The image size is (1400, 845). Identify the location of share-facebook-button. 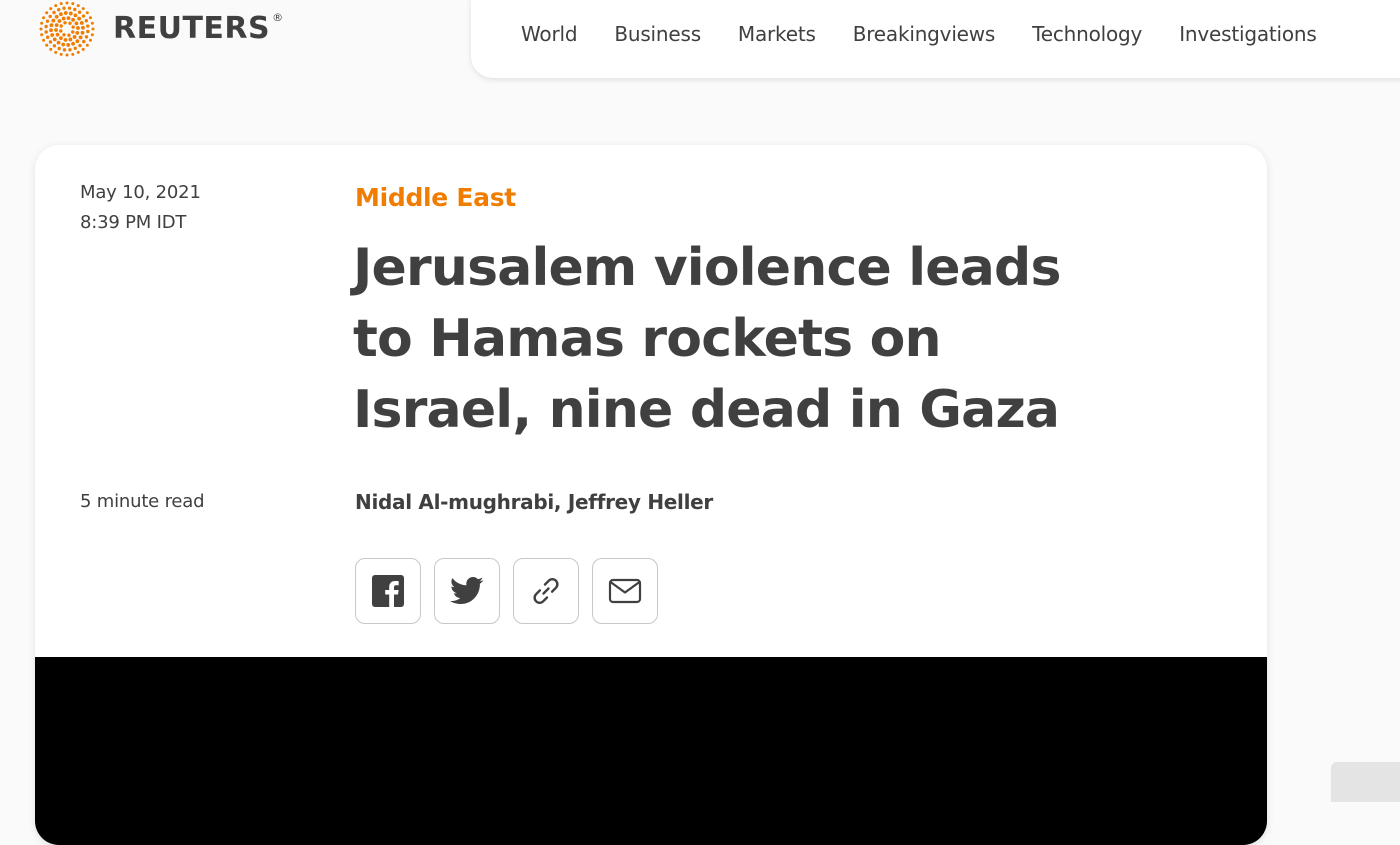
(388, 591).